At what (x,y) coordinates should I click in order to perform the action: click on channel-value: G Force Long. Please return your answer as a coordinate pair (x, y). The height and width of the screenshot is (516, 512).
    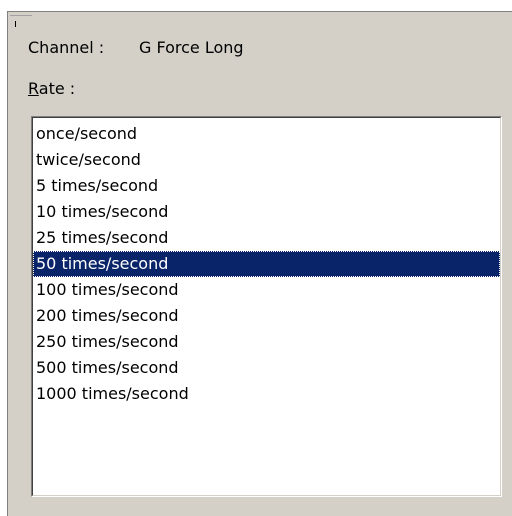
    Looking at the image, I should click on (191, 47).